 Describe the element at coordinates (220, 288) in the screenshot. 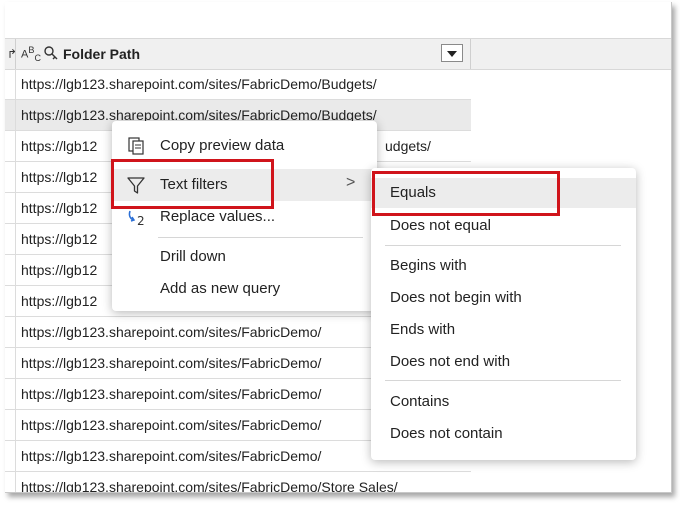

I see `menu-item-label: Add as new query` at that location.